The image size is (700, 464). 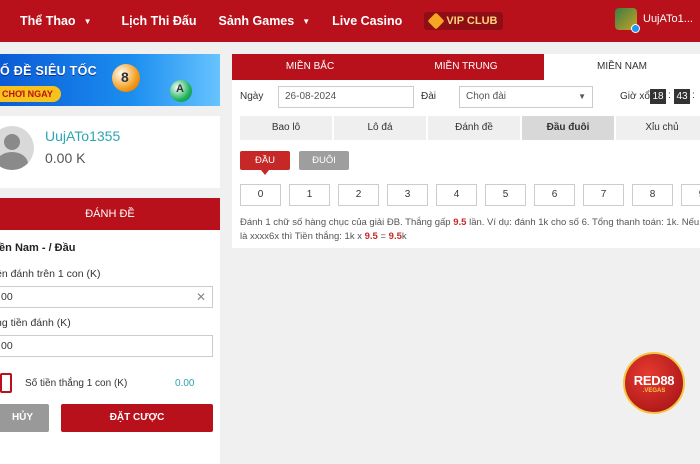 What do you see at coordinates (627, 20) in the screenshot?
I see `avatar` at bounding box center [627, 20].